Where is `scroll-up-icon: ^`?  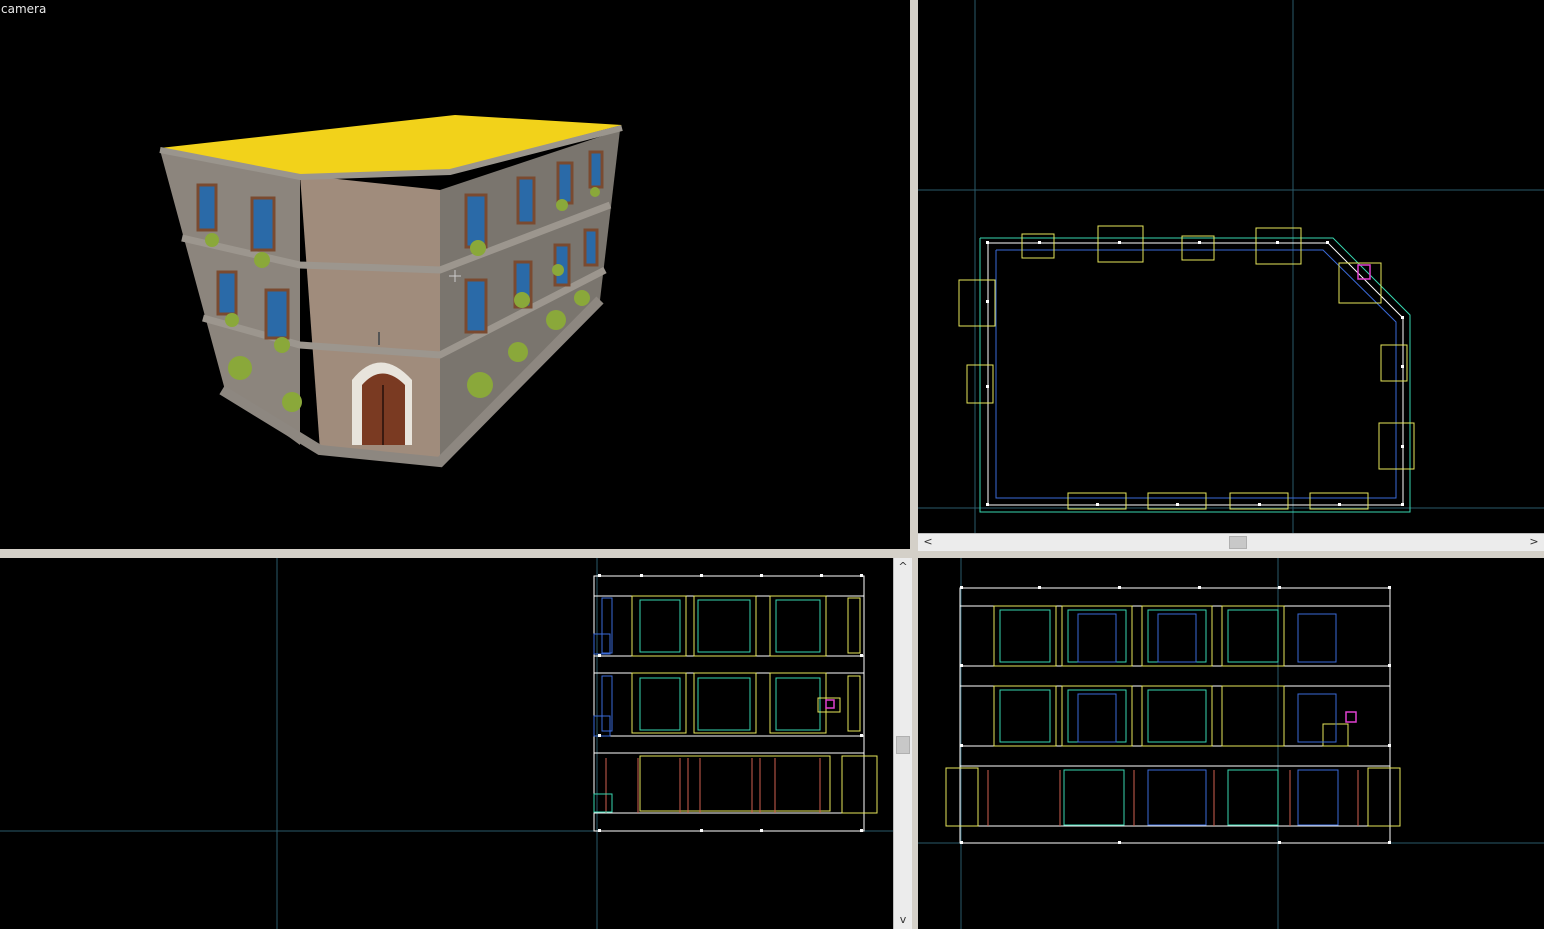 scroll-up-icon: ^ is located at coordinates (903, 567).